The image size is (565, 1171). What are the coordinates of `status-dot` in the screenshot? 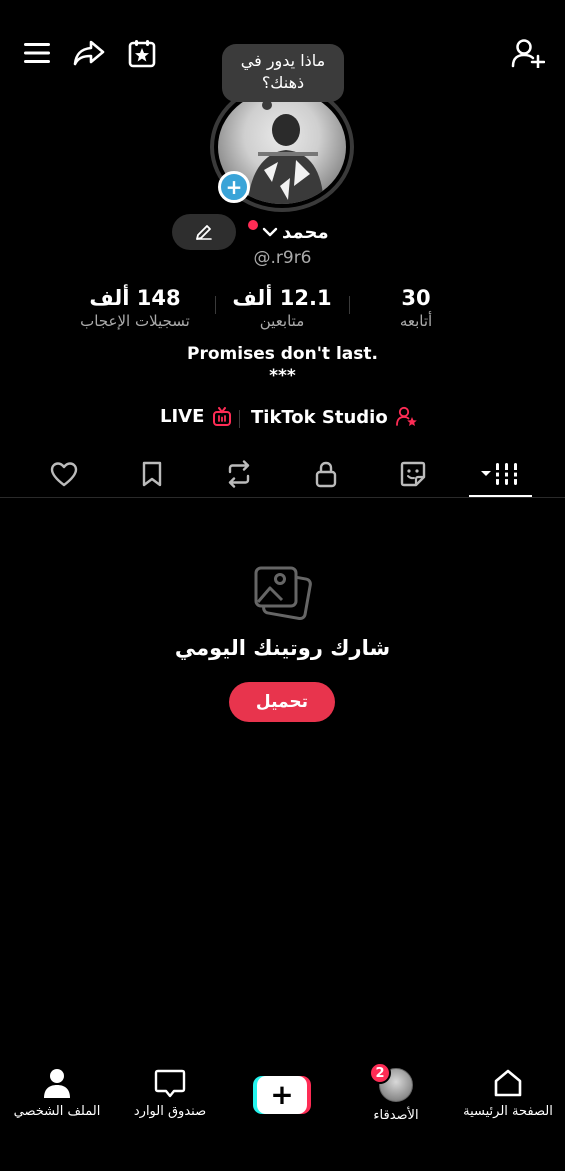 It's located at (253, 225).